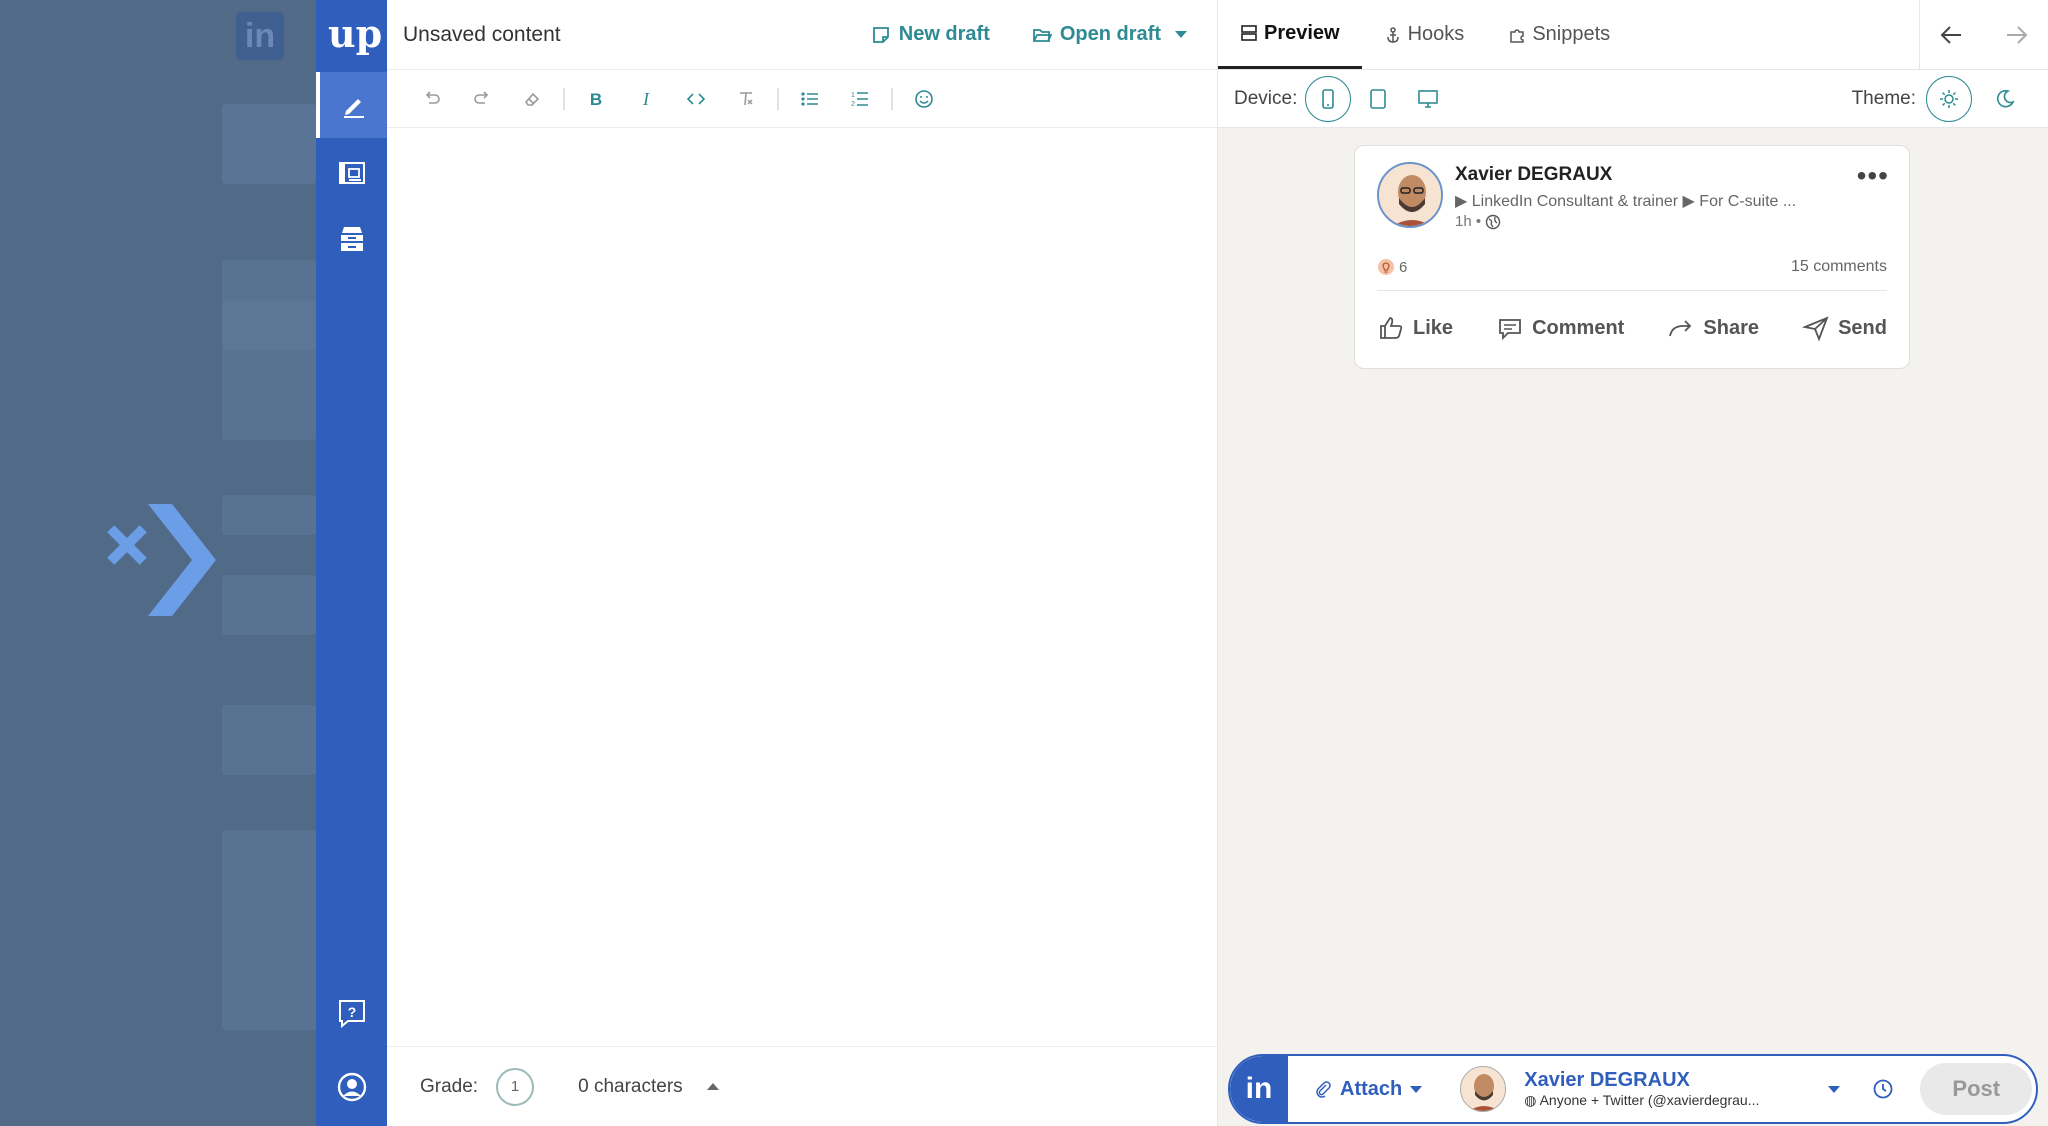  What do you see at coordinates (1403, 267) in the screenshot?
I see `reactions-count: 6` at bounding box center [1403, 267].